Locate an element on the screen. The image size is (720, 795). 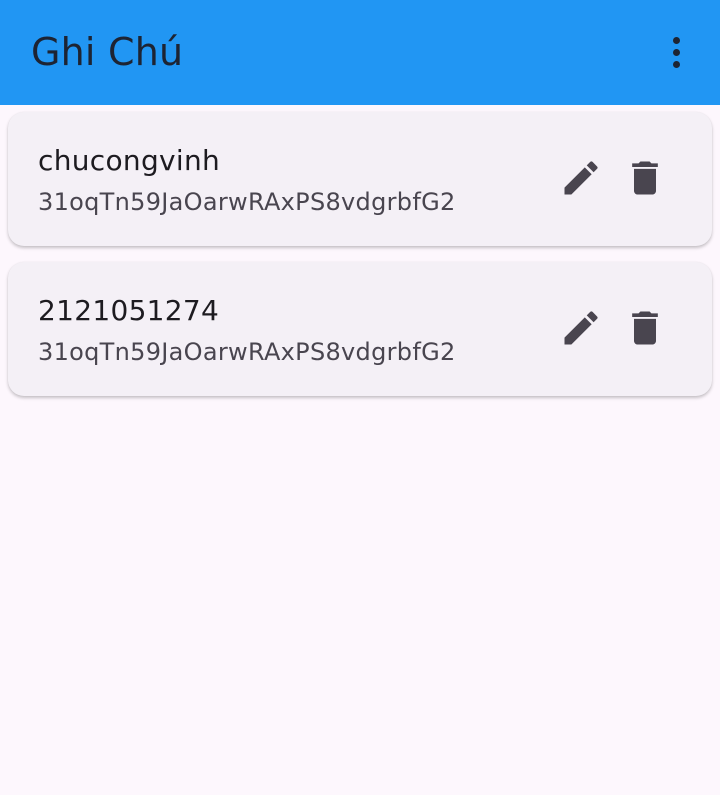
app-bar: Ghi Chú is located at coordinates (360, 52).